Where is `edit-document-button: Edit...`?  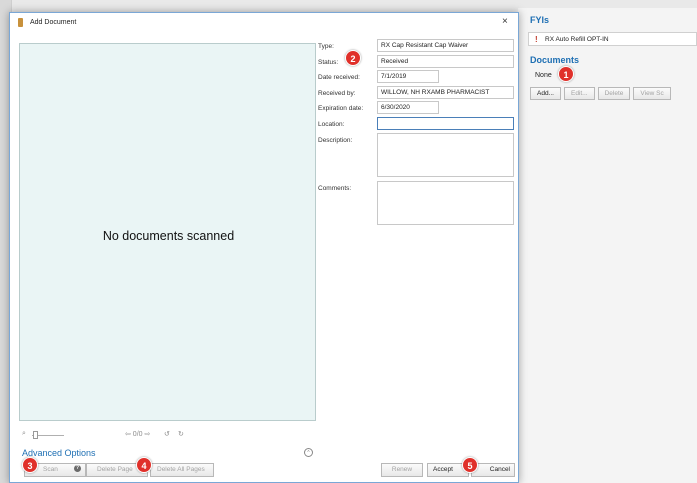 edit-document-button: Edit... is located at coordinates (579, 93).